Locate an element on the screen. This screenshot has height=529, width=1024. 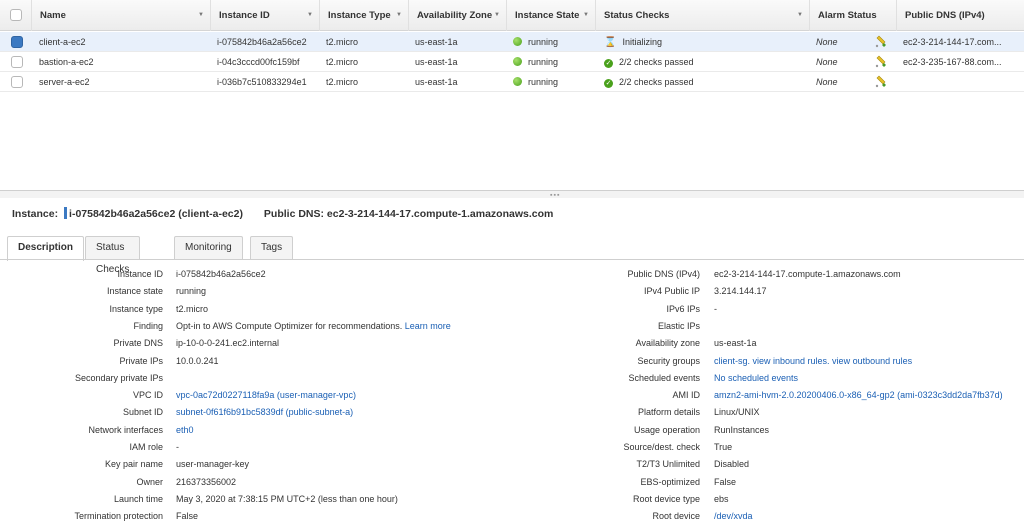
field-value: Linux/UNIX is located at coordinates (737, 412).